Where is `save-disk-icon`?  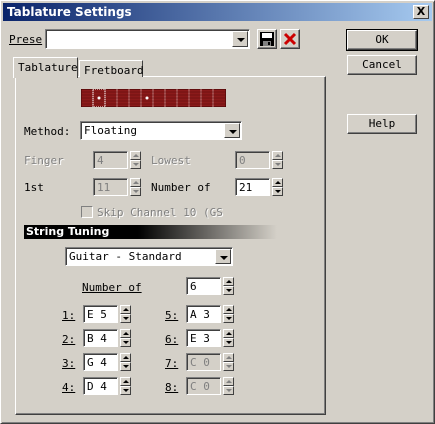
save-disk-icon is located at coordinates (267, 39).